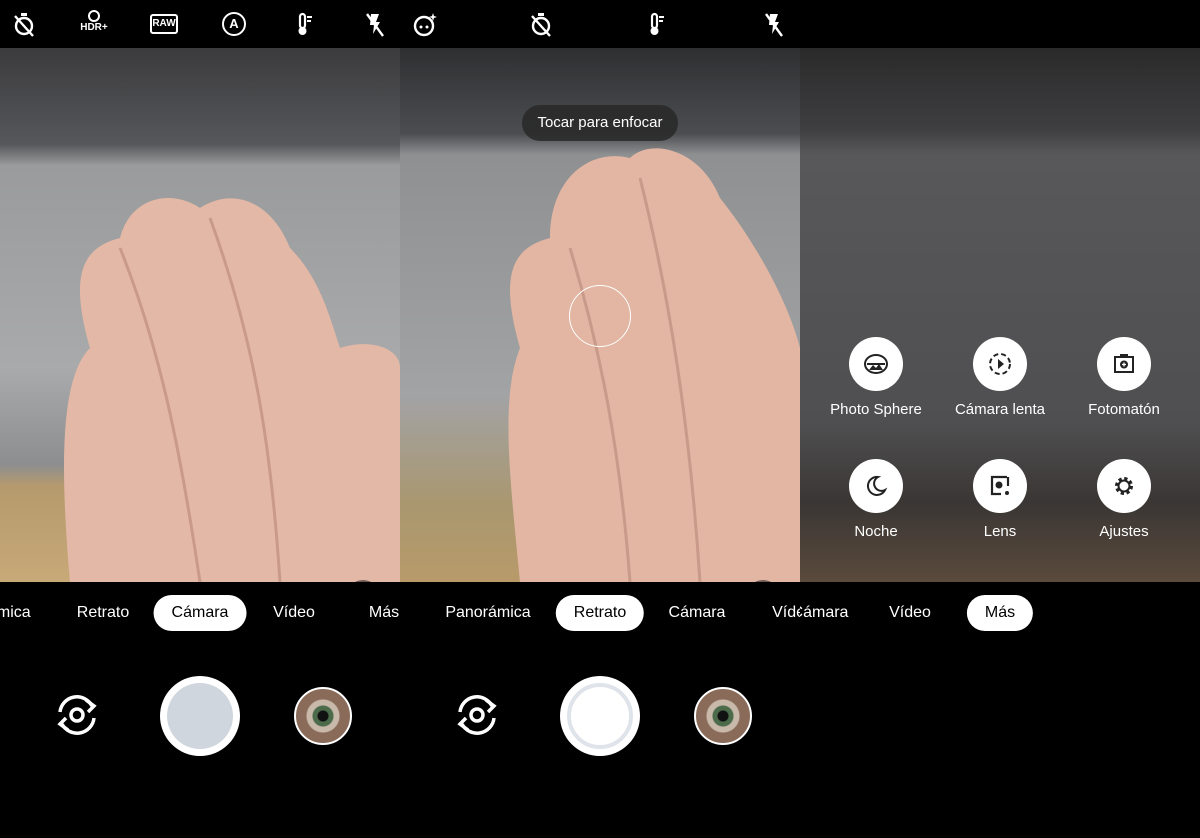 Image resolution: width=1200 pixels, height=838 pixels. What do you see at coordinates (600, 316) in the screenshot?
I see `focus-ring` at bounding box center [600, 316].